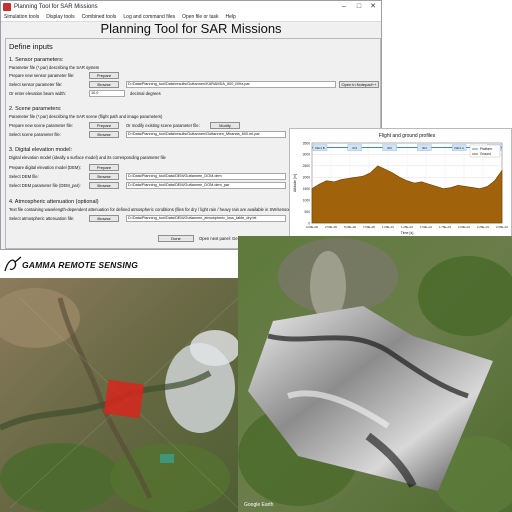  What do you see at coordinates (389, 148) in the screenshot?
I see `flight-marker-label: ID2` at bounding box center [389, 148].